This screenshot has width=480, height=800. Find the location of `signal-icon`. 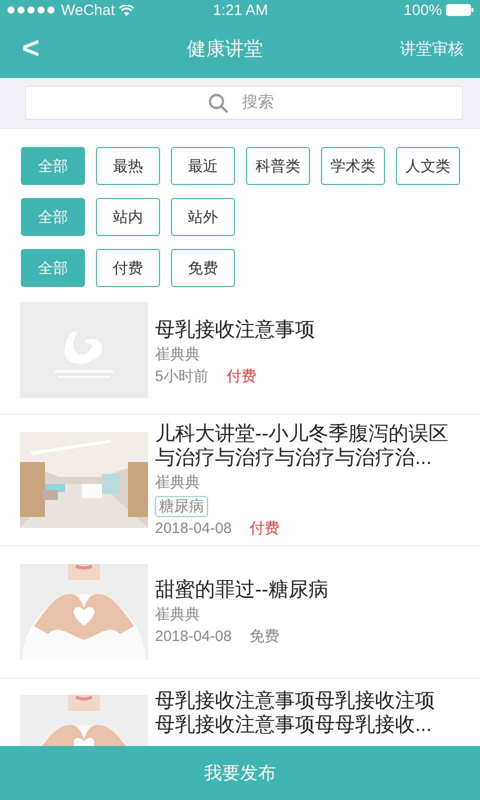

signal-icon is located at coordinates (32, 10).